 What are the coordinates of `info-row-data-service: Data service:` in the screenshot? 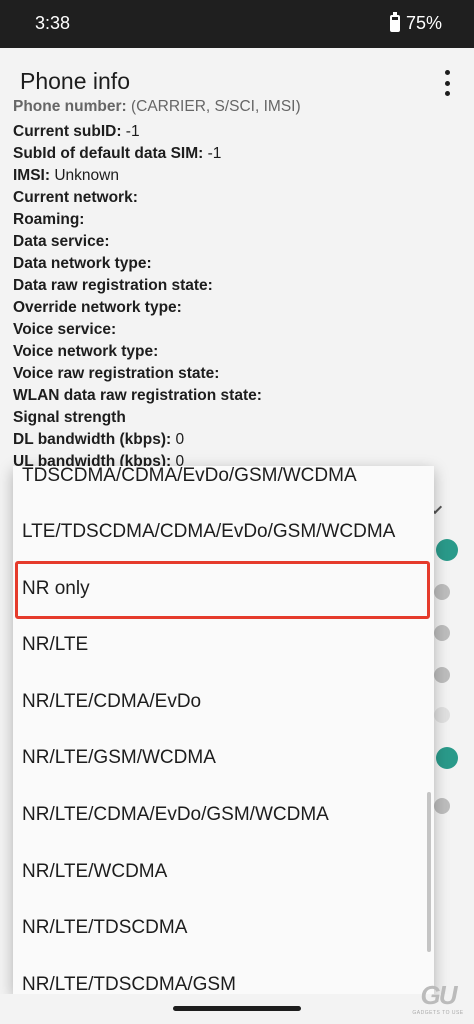 It's located at (61, 241).